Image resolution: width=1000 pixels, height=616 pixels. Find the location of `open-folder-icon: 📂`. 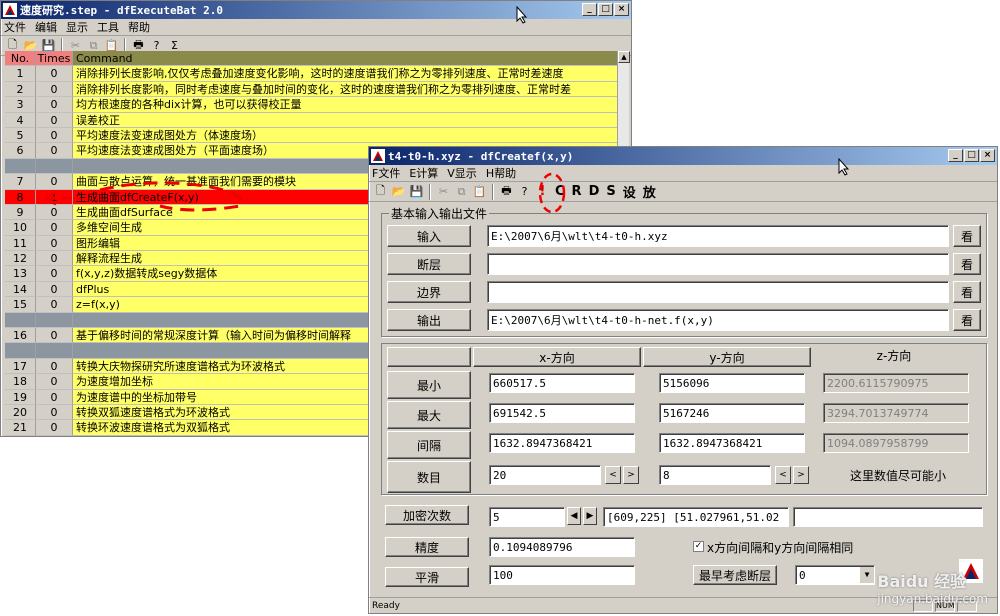

open-folder-icon: 📂 is located at coordinates (398, 192).